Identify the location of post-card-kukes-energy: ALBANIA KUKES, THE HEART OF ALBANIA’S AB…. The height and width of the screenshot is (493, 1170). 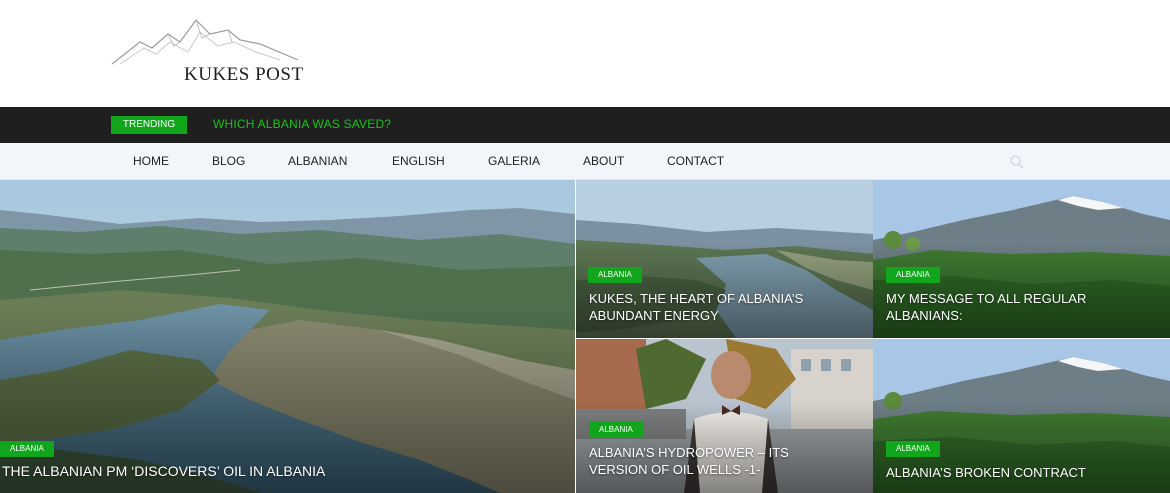
(724, 259).